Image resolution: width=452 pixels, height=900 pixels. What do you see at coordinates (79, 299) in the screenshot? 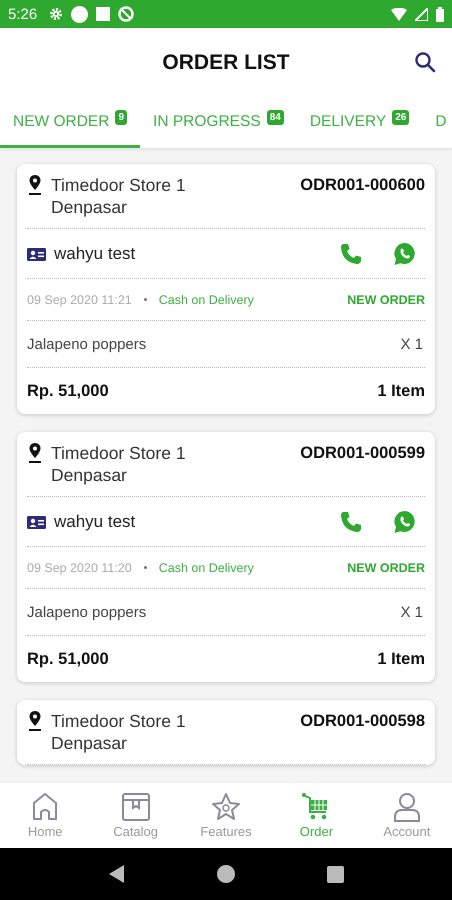
I see `order-date: 09 Sep 2020 11:21` at bounding box center [79, 299].